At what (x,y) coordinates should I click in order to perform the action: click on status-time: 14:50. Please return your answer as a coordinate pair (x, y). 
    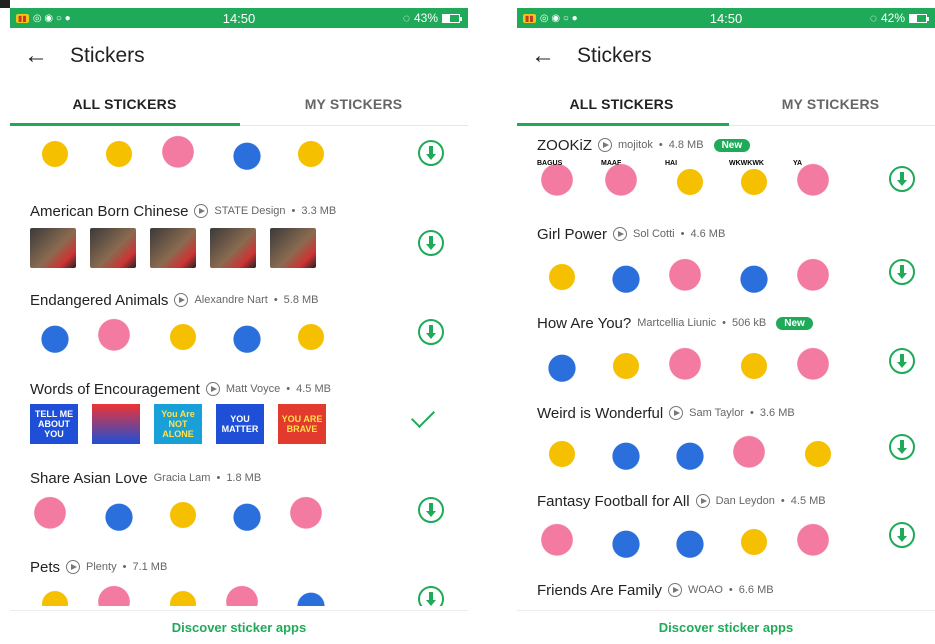
    Looking at the image, I should click on (239, 18).